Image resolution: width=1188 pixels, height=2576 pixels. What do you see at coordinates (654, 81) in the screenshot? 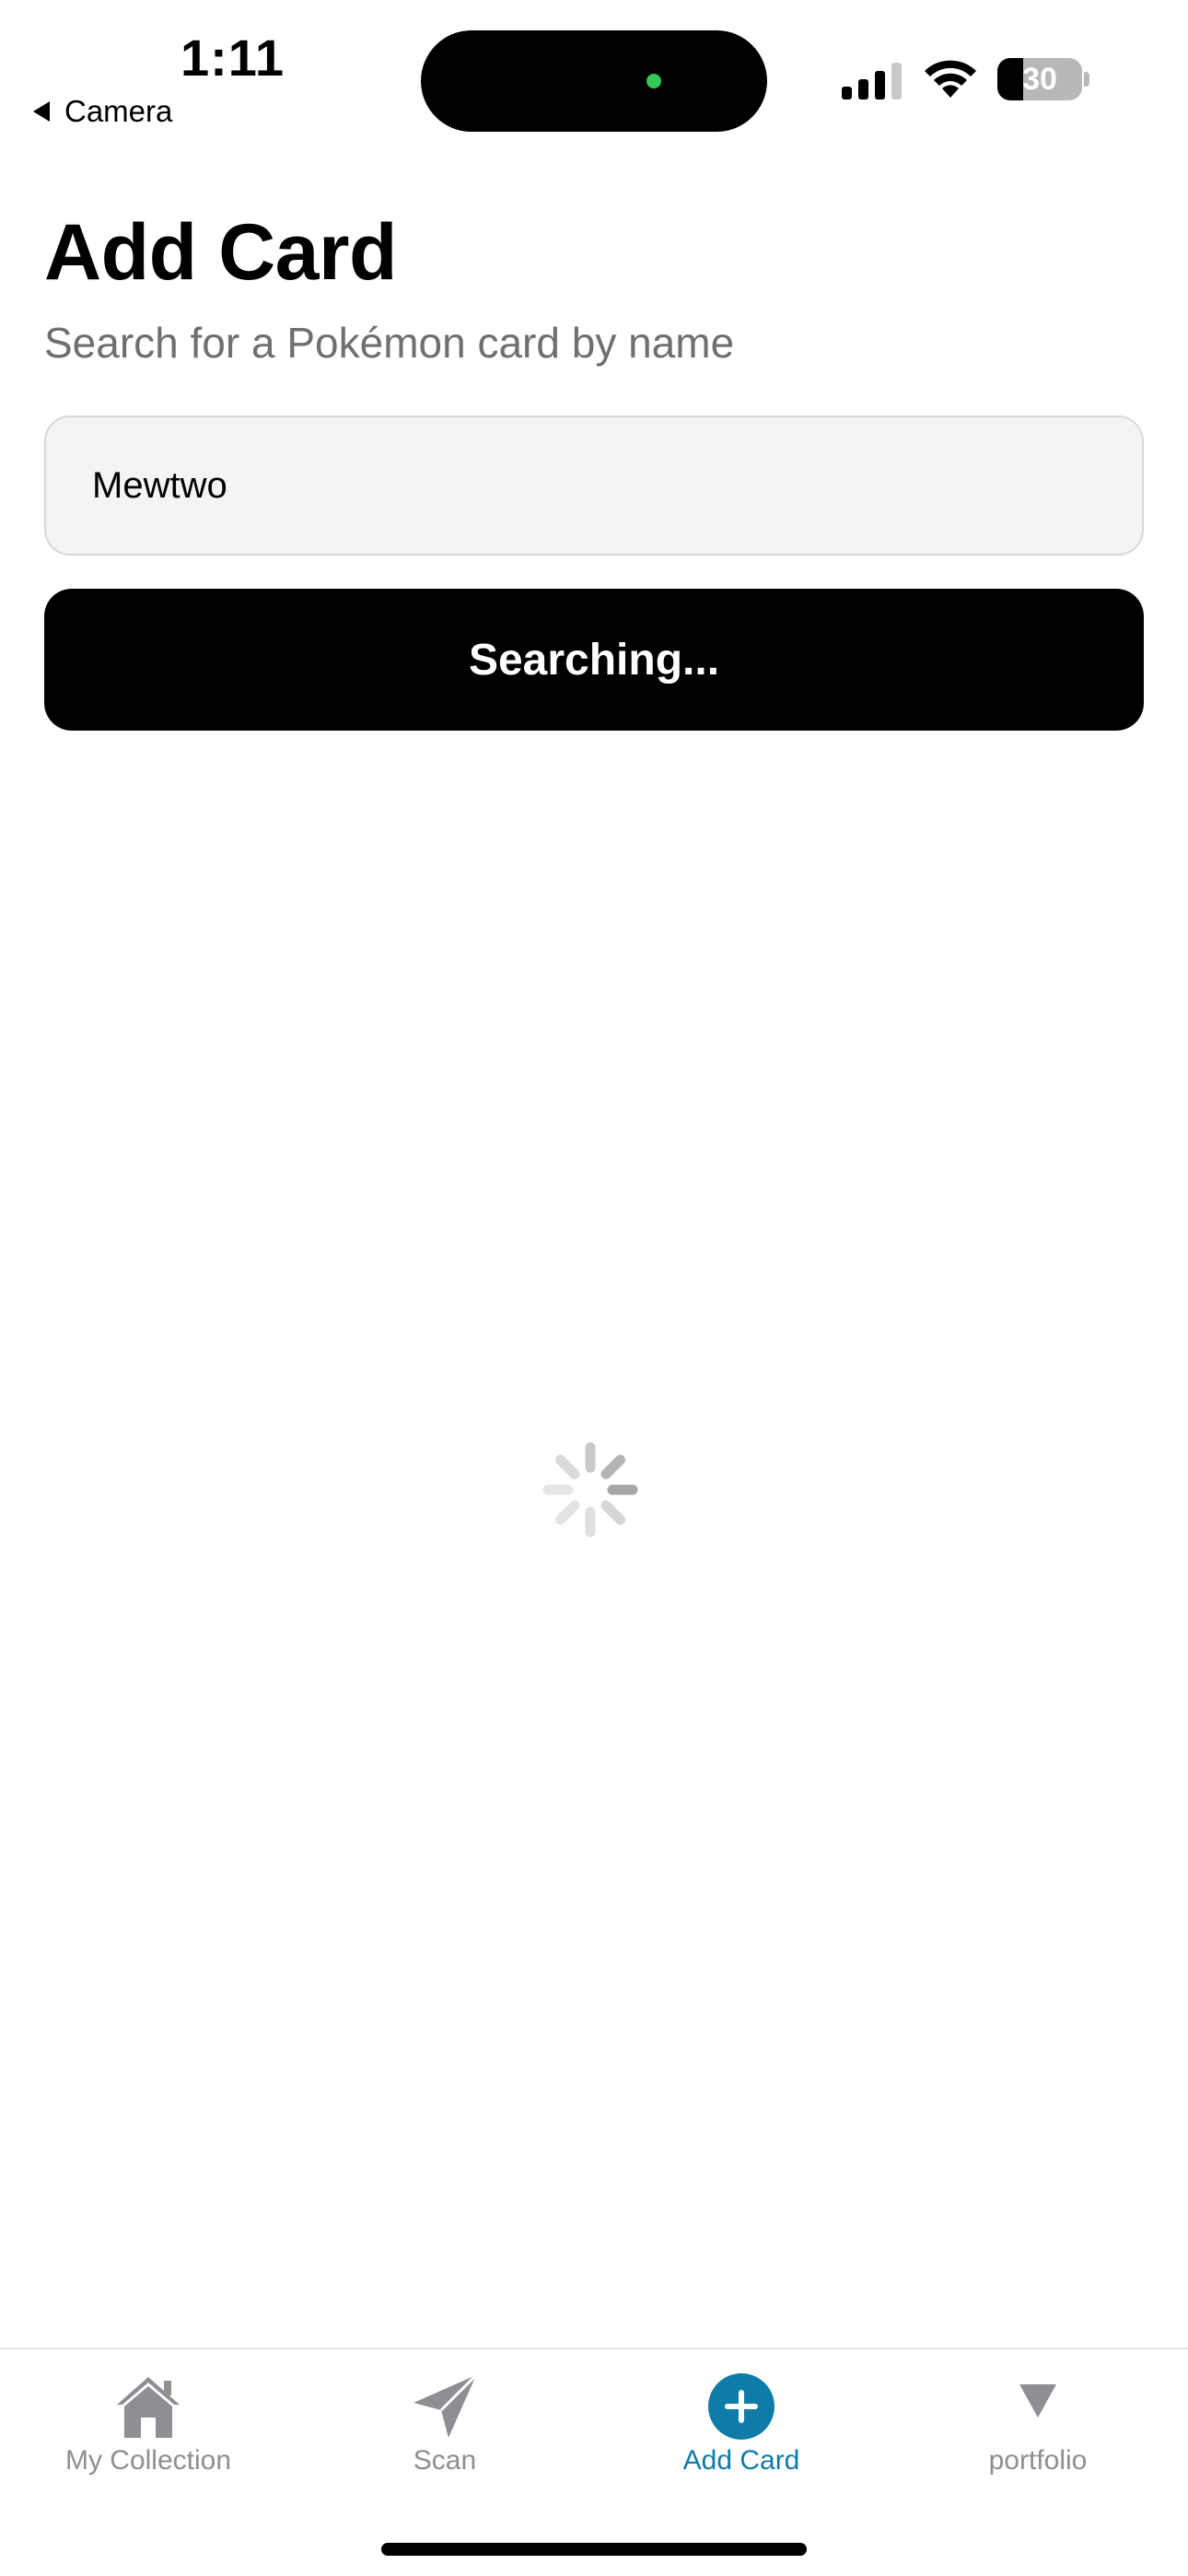
I see `camera-indicator-dot` at bounding box center [654, 81].